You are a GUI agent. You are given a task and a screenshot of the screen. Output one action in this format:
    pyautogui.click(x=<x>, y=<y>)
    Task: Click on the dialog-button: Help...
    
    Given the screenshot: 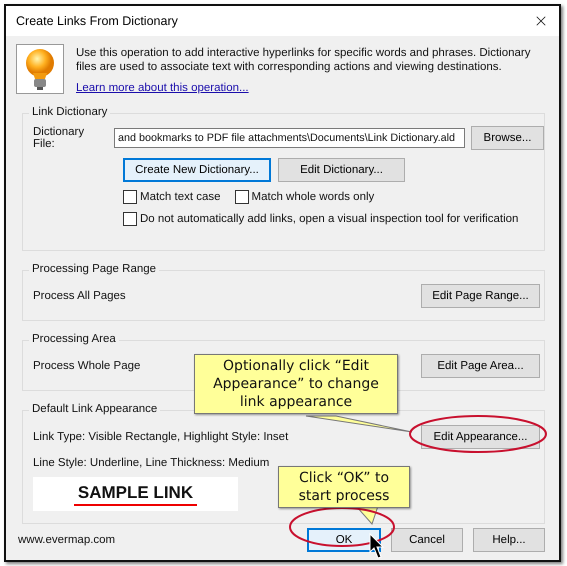 What is the action you would take?
    pyautogui.click(x=509, y=540)
    